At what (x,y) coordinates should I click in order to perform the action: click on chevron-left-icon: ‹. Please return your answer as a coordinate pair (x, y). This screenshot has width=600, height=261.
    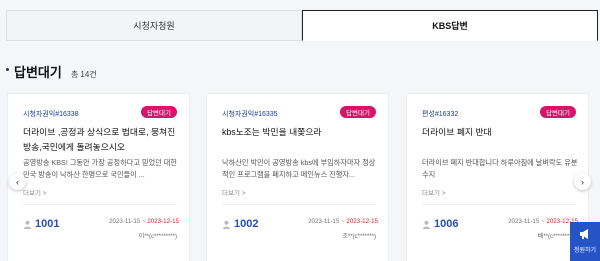
    Looking at the image, I should click on (17, 181).